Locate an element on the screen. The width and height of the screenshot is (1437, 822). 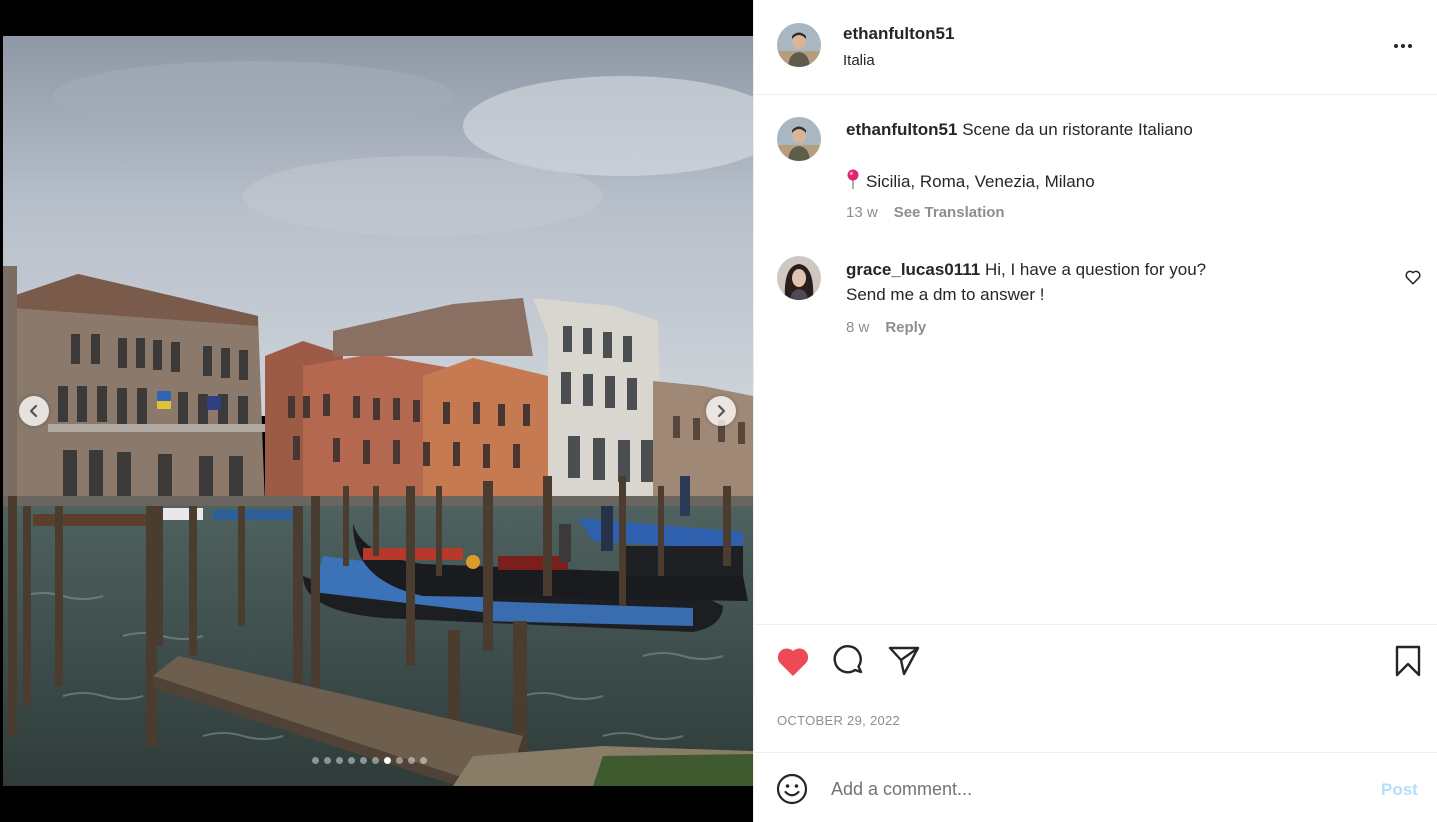
previous-photo-button is located at coordinates (34, 411).